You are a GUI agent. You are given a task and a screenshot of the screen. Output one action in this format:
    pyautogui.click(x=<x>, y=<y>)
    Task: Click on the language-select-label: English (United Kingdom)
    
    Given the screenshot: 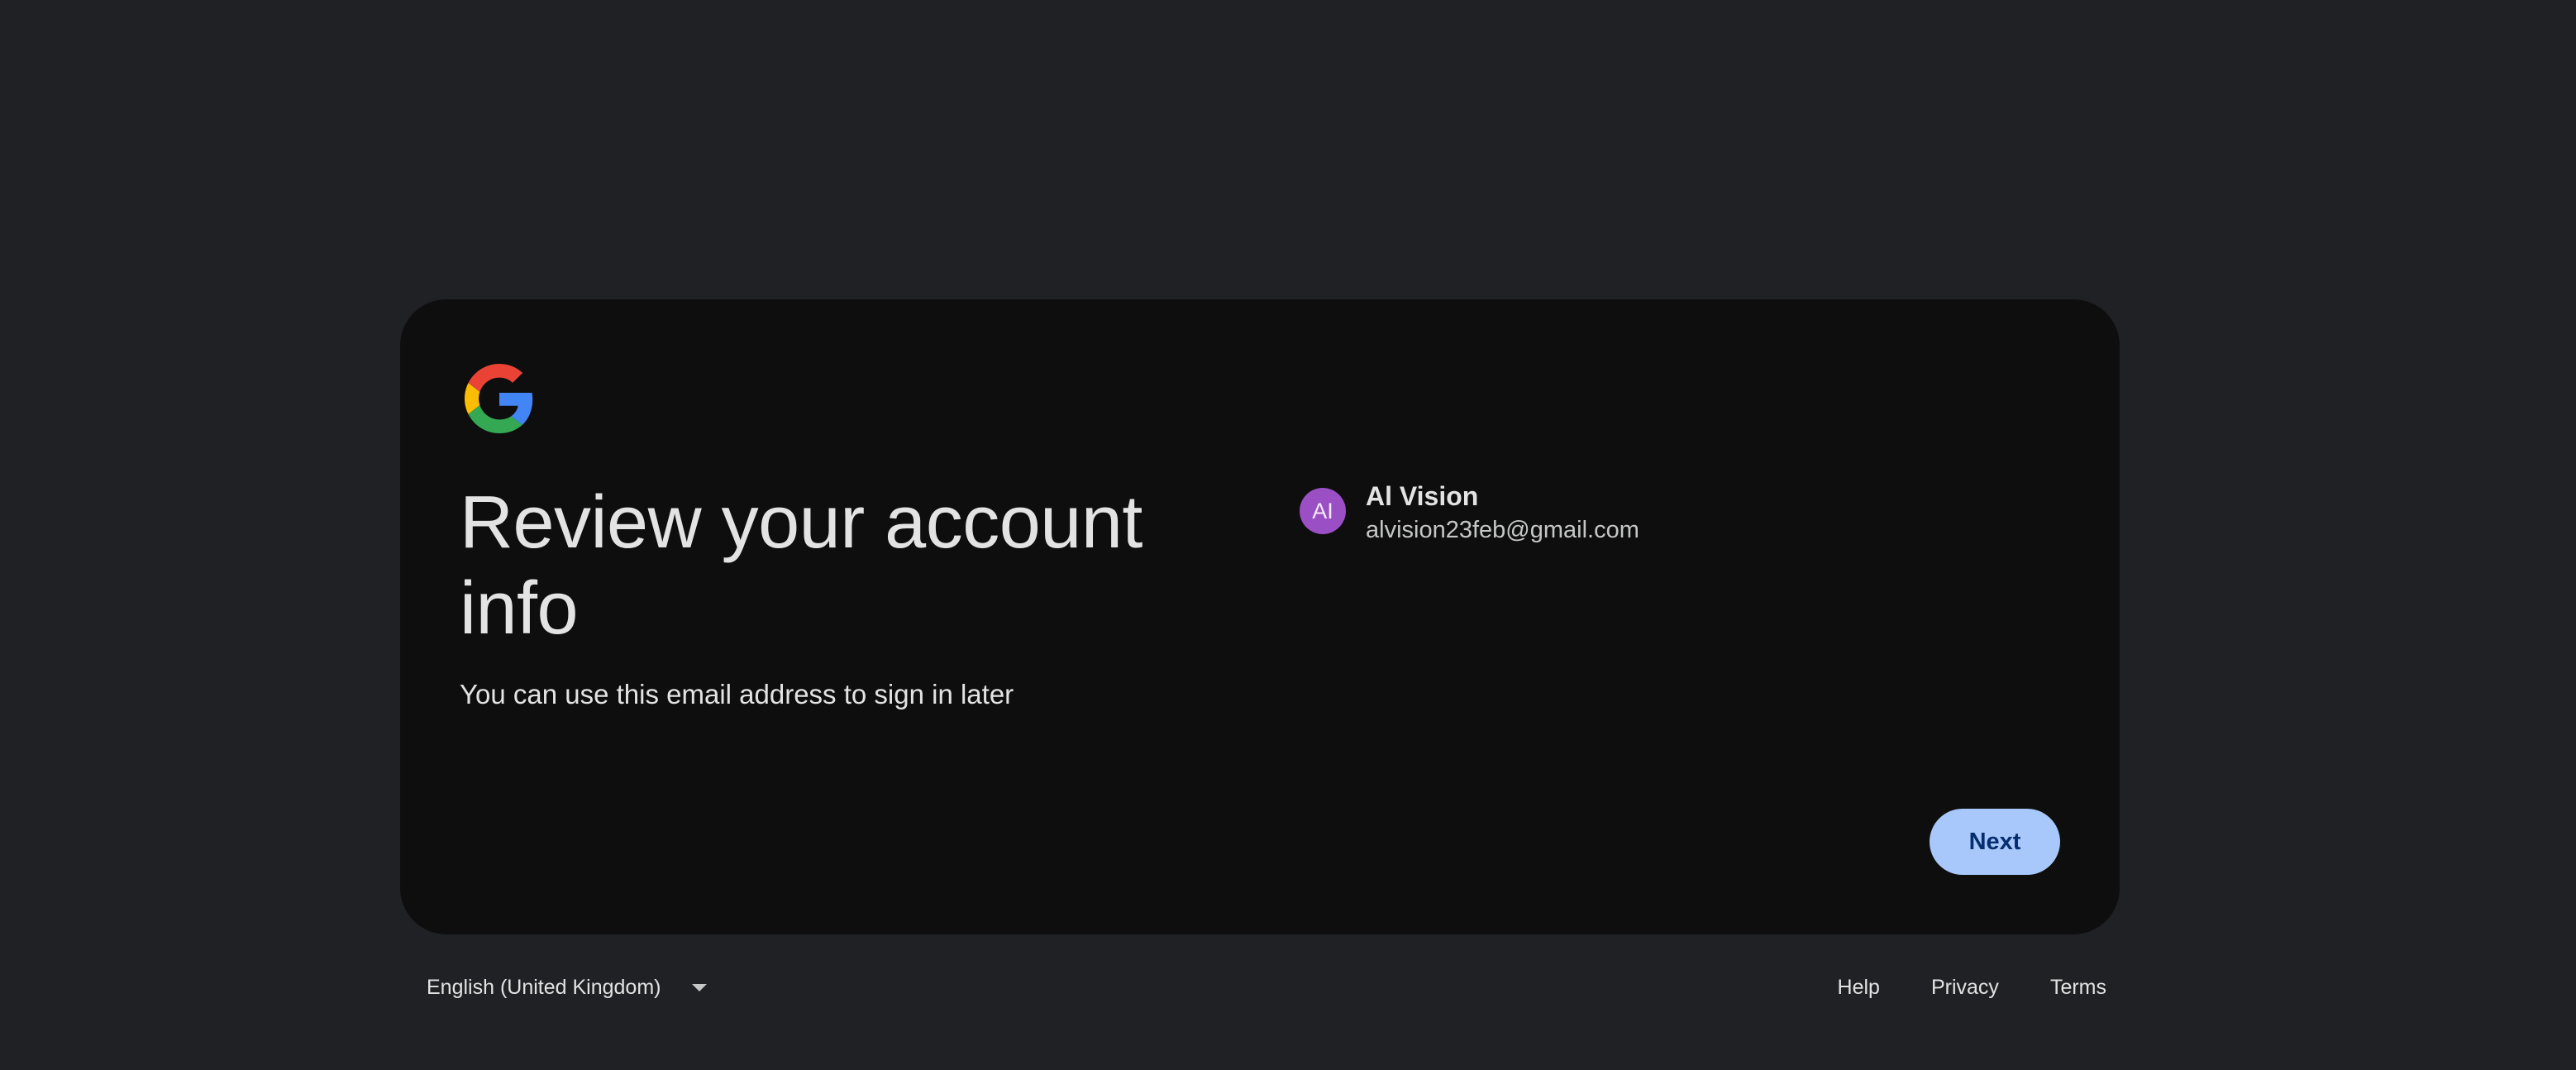 What is the action you would take?
    pyautogui.click(x=544, y=987)
    